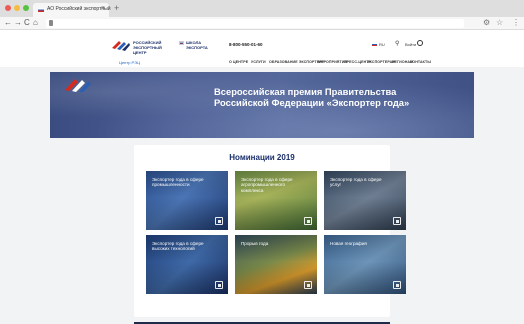 The image size is (524, 324). Describe the element at coordinates (296, 62) in the screenshot. I see `nav-item-education: ОБРАЗОВАНИЕ ЭКСПОРТЕРУ` at that location.